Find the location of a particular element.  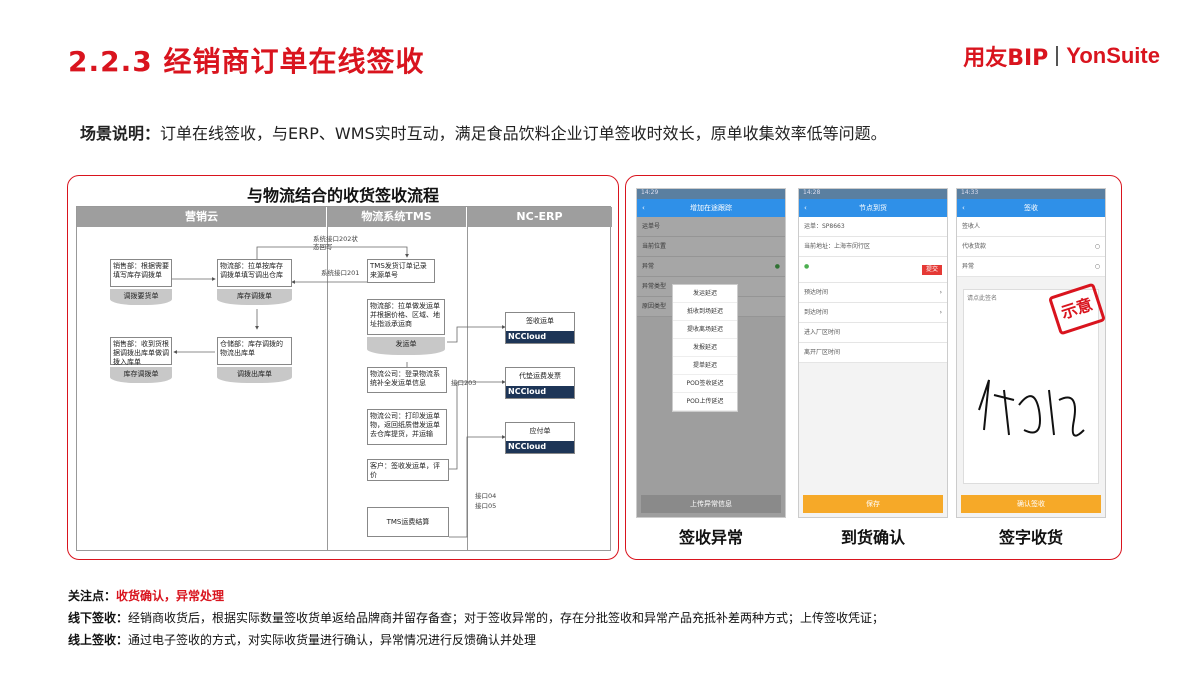

label-interface-202: 系统接口202状态回写 is located at coordinates (335, 243).